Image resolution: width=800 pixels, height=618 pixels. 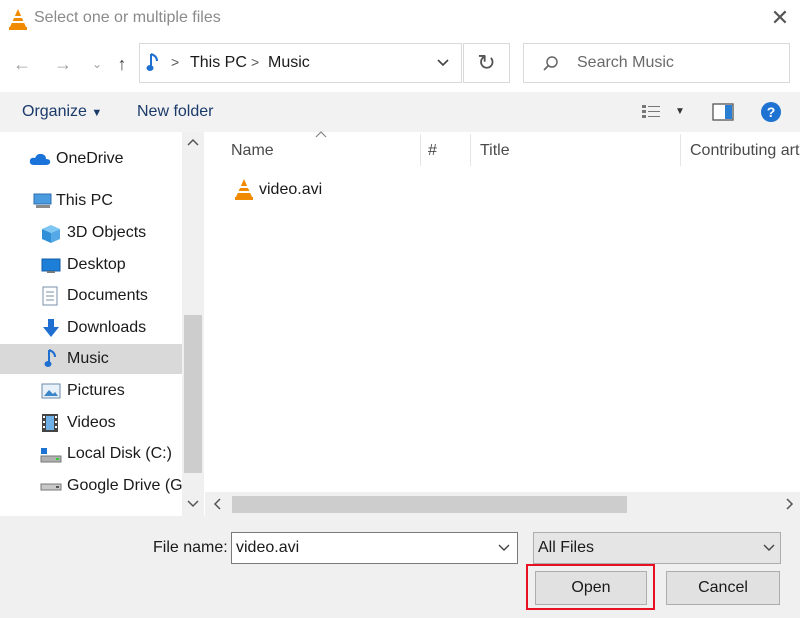 What do you see at coordinates (625, 62) in the screenshot?
I see `search-placeholder: Search Music` at bounding box center [625, 62].